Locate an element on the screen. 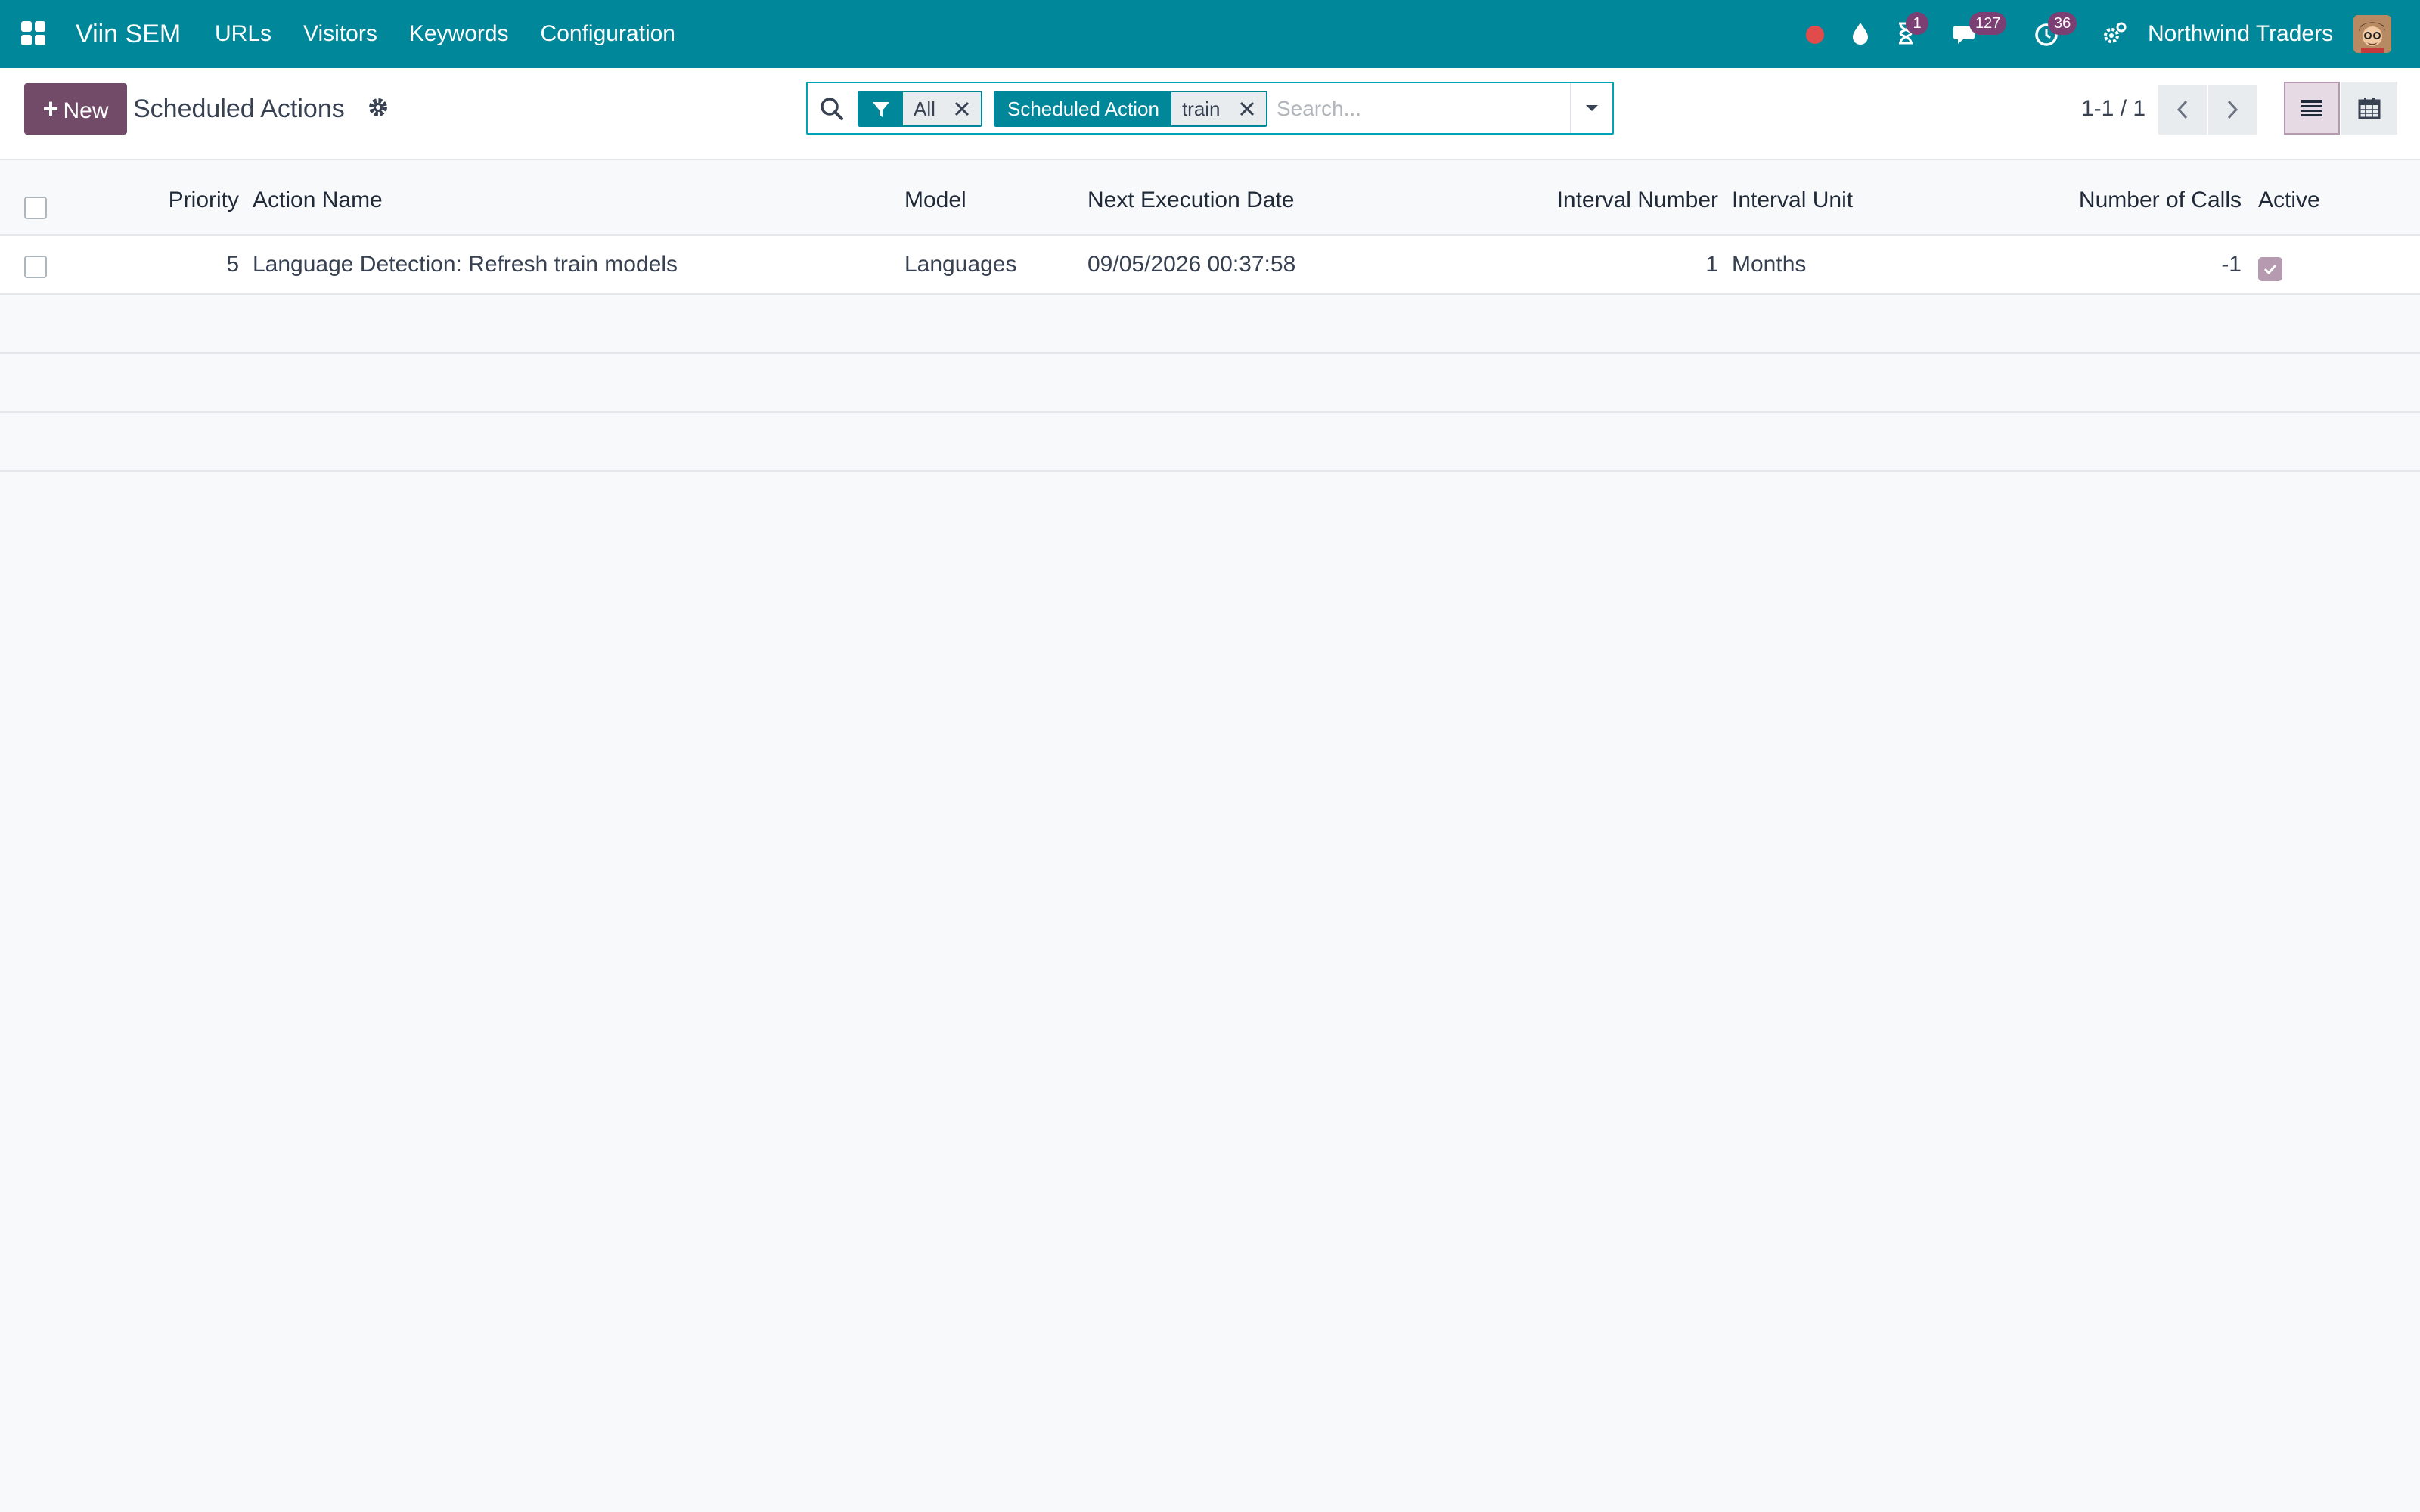 This screenshot has width=2420, height=1512. caret-down-icon is located at coordinates (1592, 108).